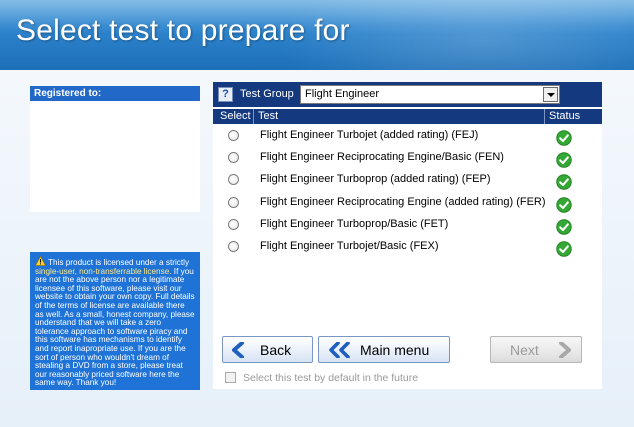  What do you see at coordinates (115, 149) in the screenshot?
I see `registered-panel: Registered to:` at bounding box center [115, 149].